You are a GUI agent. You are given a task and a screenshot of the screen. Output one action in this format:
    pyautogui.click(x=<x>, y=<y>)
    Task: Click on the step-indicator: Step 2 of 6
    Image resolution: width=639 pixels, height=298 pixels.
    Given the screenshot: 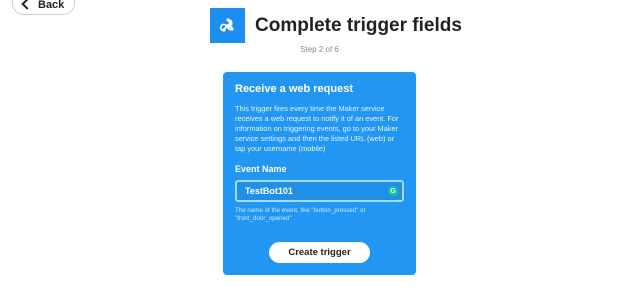 What is the action you would take?
    pyautogui.click(x=319, y=49)
    